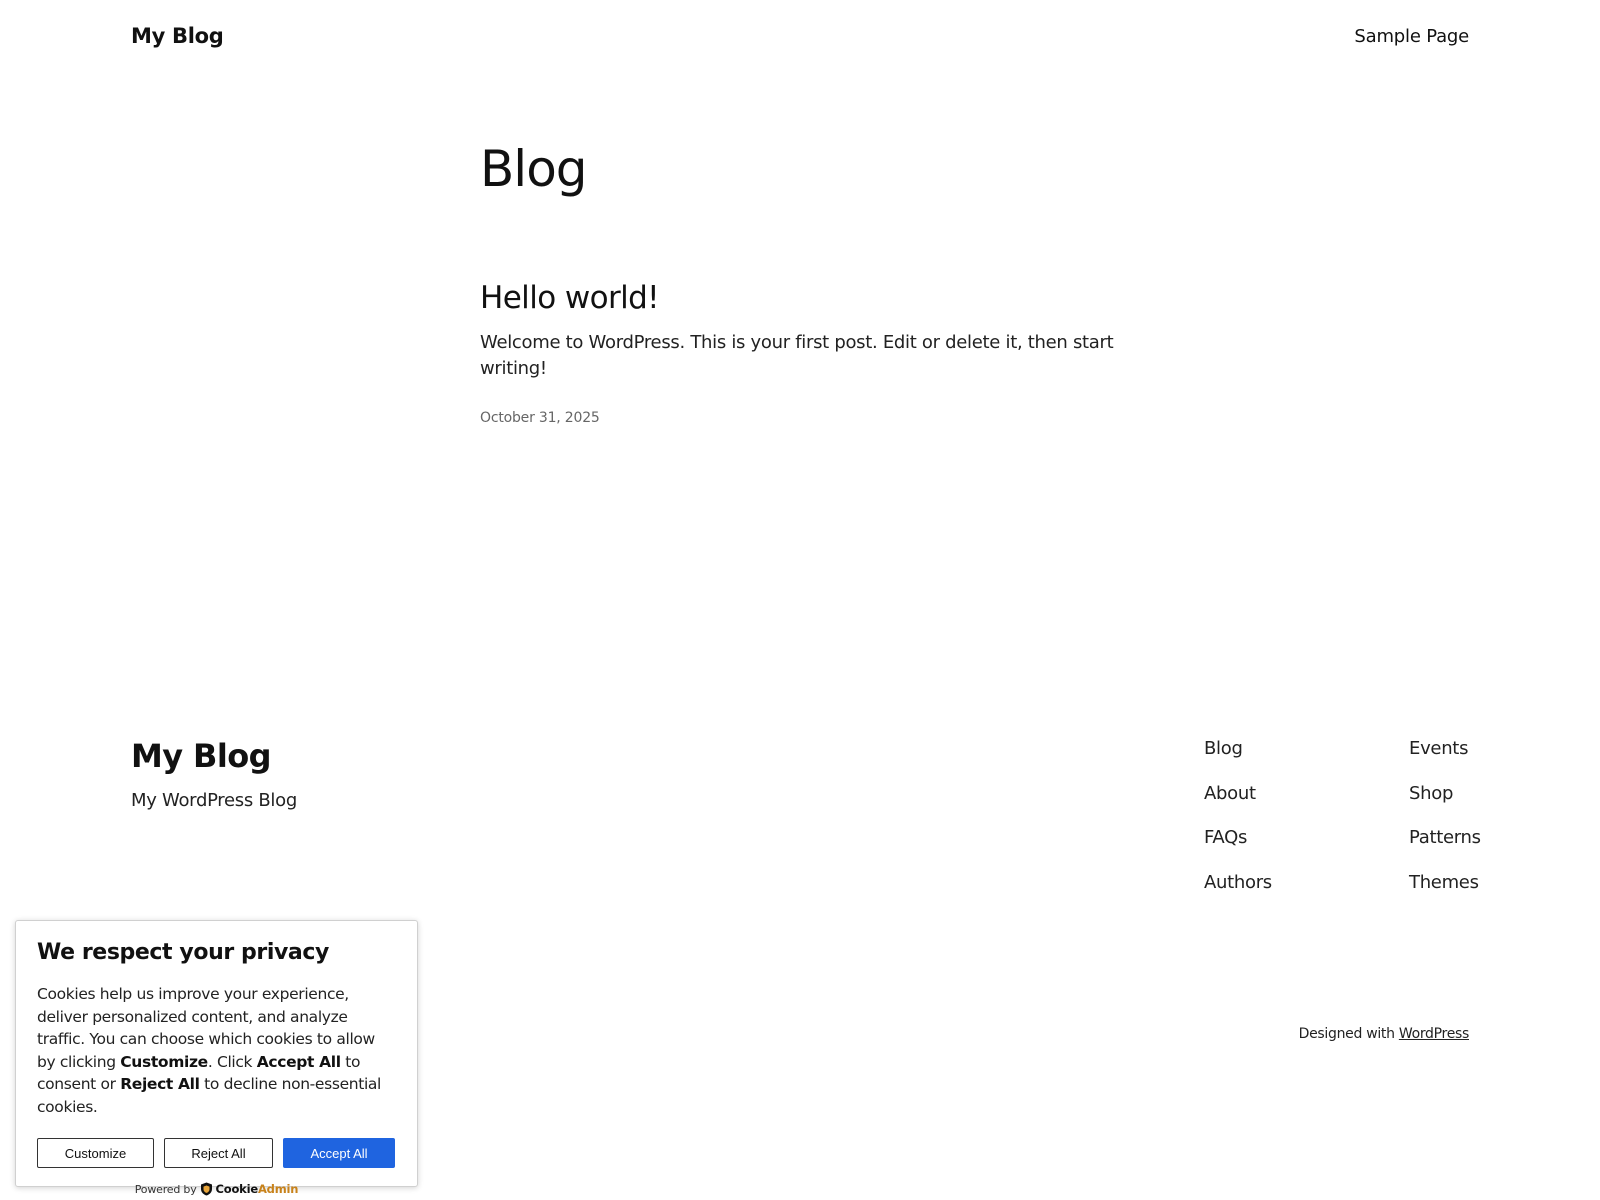  I want to click on post-date: October 31, 2025, so click(830, 418).